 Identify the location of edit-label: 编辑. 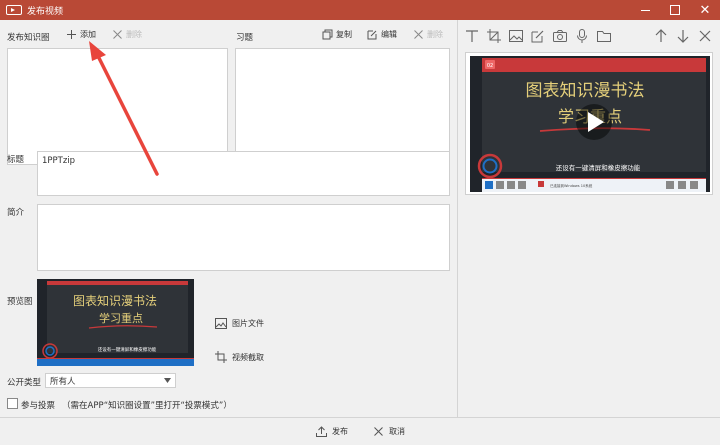
(389, 34).